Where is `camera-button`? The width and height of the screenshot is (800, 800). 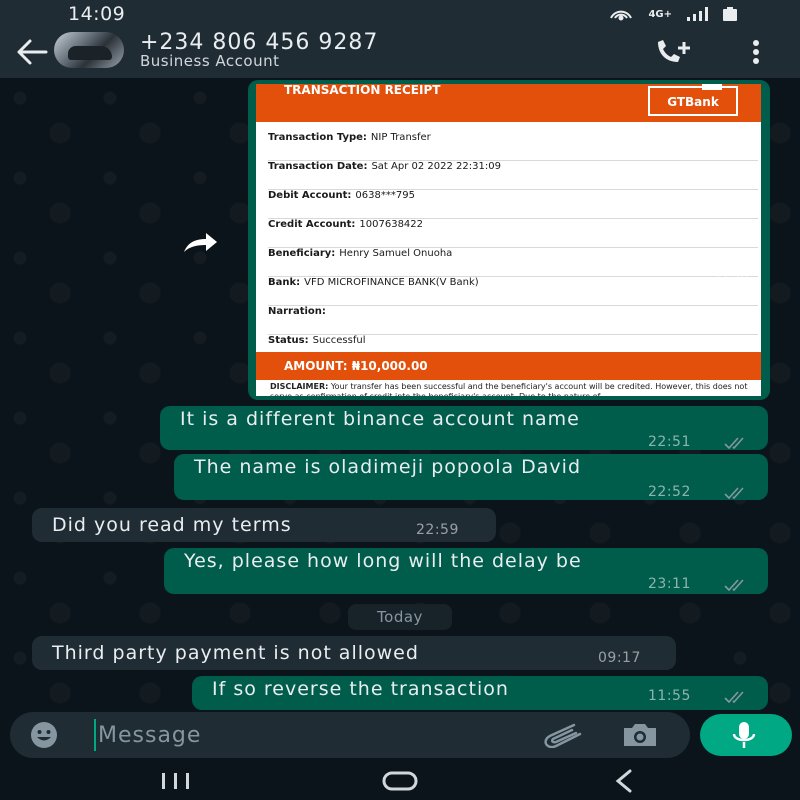 camera-button is located at coordinates (640, 735).